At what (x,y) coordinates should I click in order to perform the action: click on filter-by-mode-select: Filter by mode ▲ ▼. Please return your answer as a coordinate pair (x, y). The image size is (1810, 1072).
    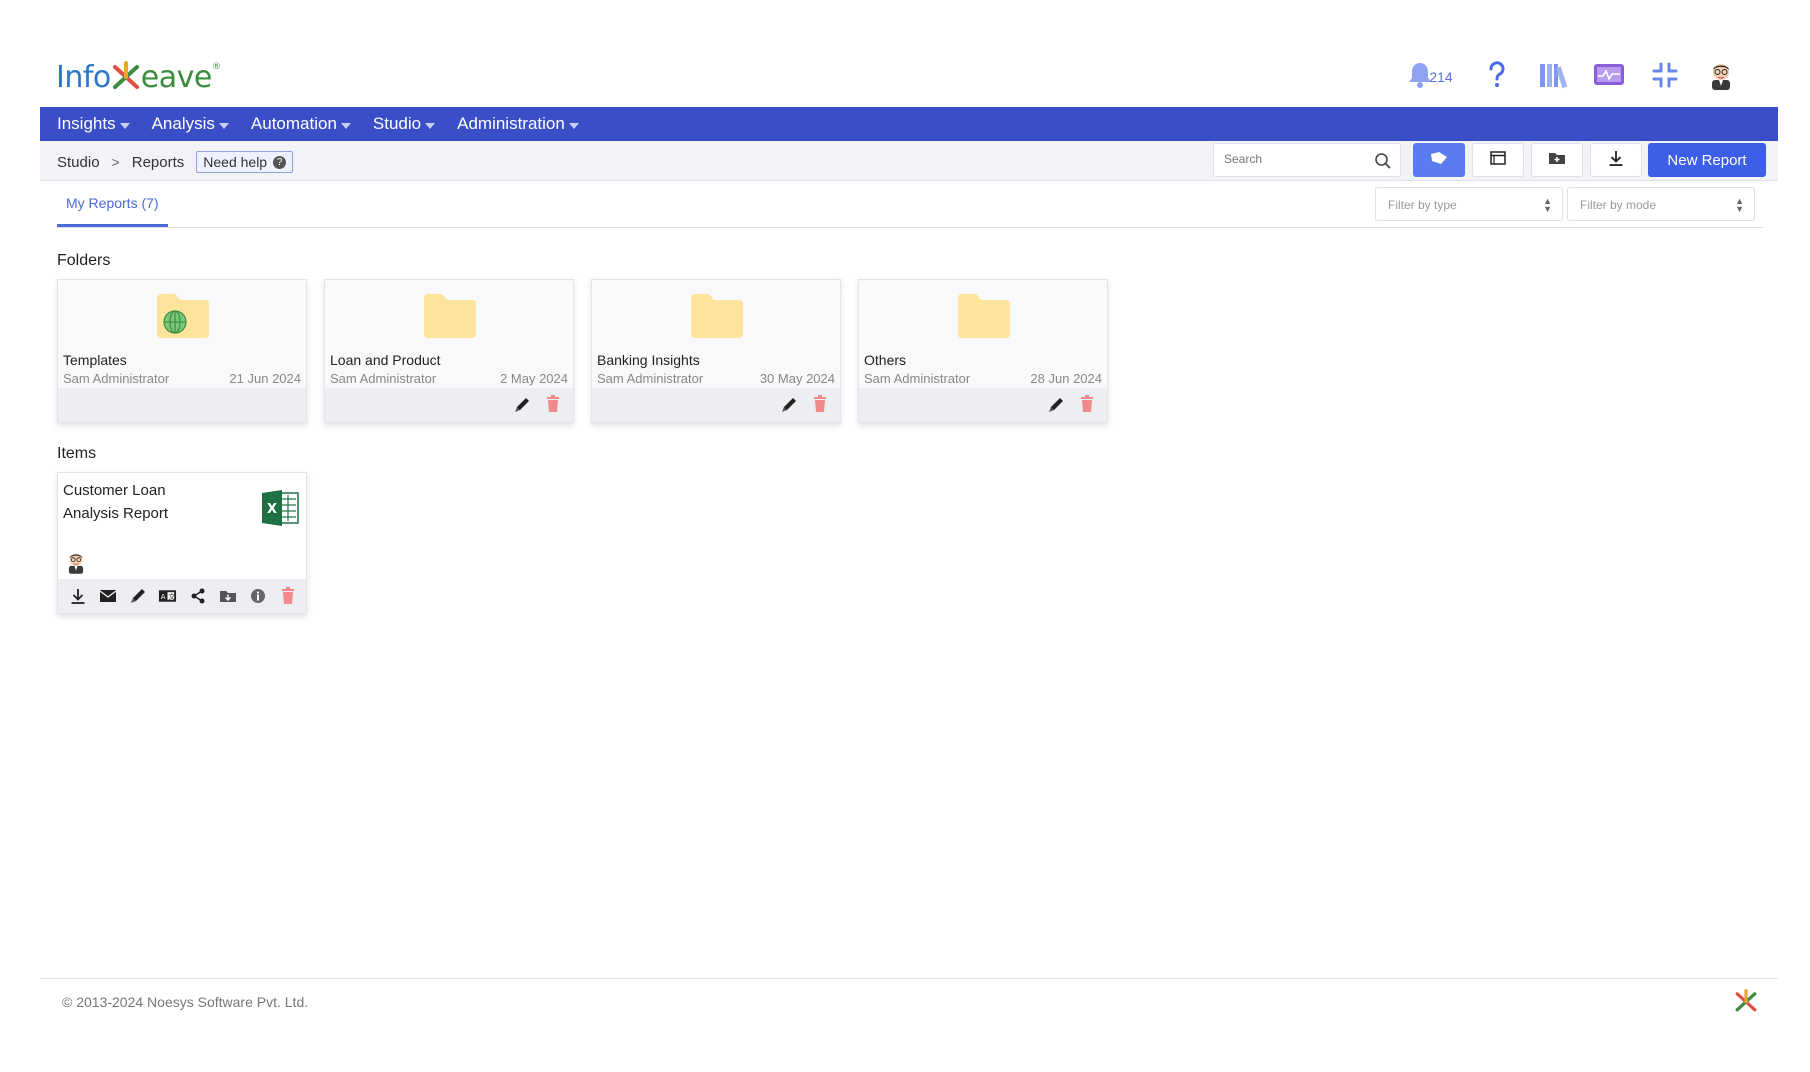
    Looking at the image, I should click on (1661, 204).